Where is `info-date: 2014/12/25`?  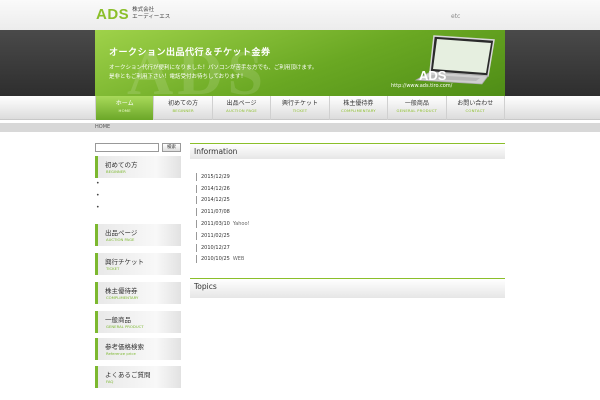
info-date: 2014/12/25 is located at coordinates (215, 200).